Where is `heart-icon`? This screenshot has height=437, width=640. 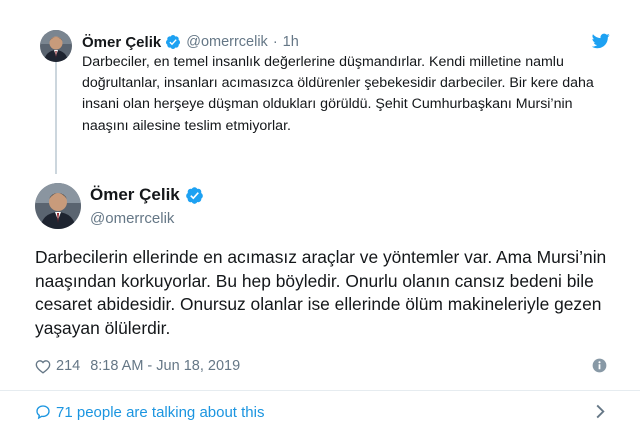 heart-icon is located at coordinates (43, 366).